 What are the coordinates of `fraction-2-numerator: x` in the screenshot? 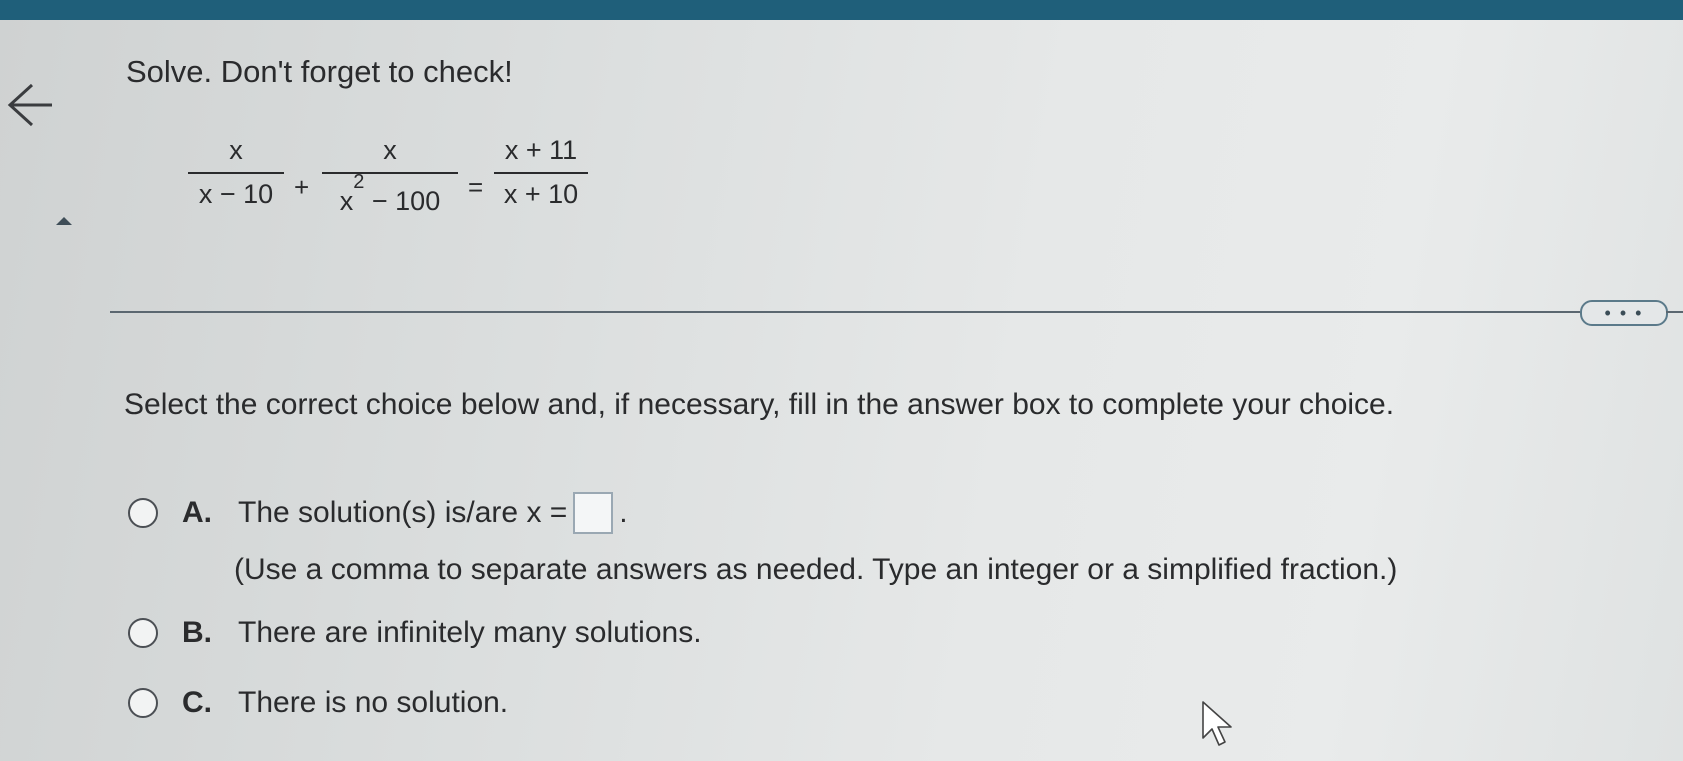 It's located at (390, 150).